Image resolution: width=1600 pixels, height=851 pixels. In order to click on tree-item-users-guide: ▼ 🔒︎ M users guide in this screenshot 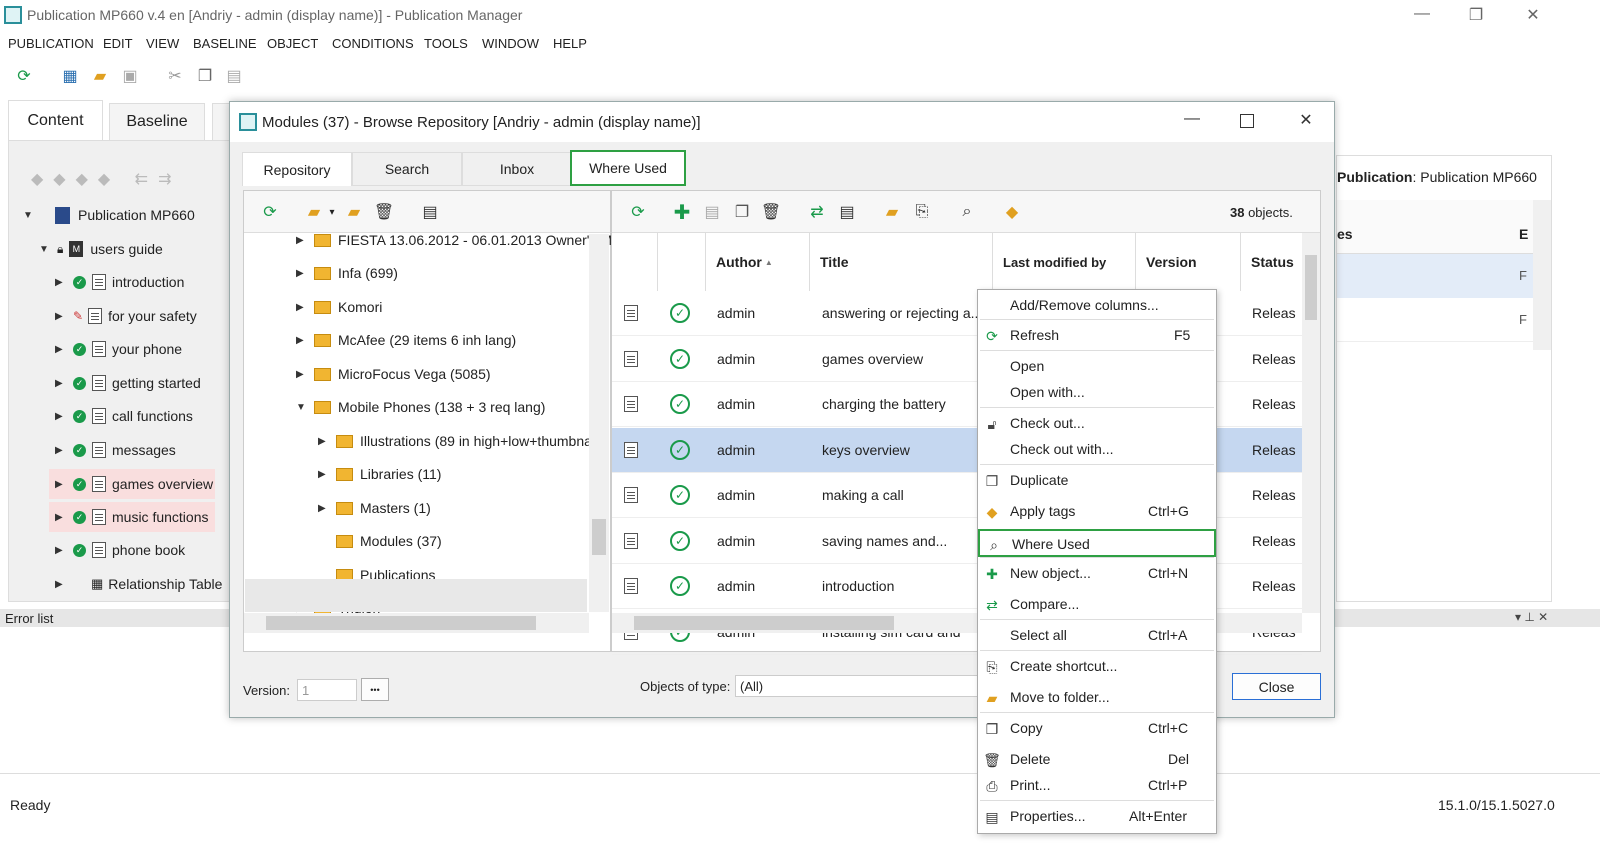, I will do `click(101, 249)`.